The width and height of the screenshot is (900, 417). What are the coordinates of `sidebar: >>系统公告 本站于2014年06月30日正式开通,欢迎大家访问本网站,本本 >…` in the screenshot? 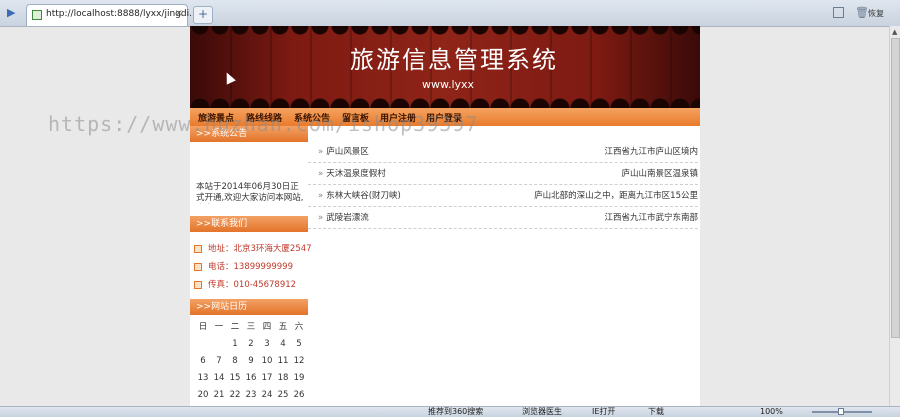 It's located at (251, 271).